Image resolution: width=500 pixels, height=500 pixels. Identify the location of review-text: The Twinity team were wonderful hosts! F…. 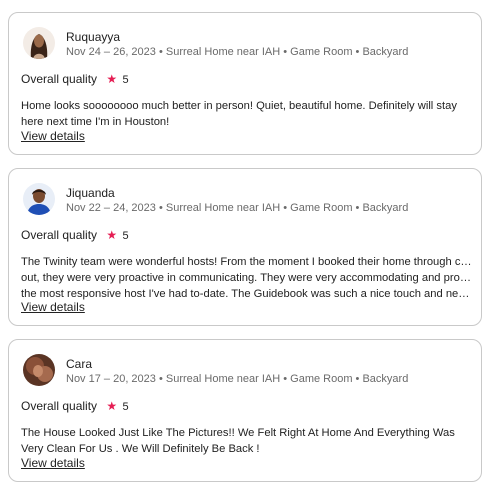
(247, 278).